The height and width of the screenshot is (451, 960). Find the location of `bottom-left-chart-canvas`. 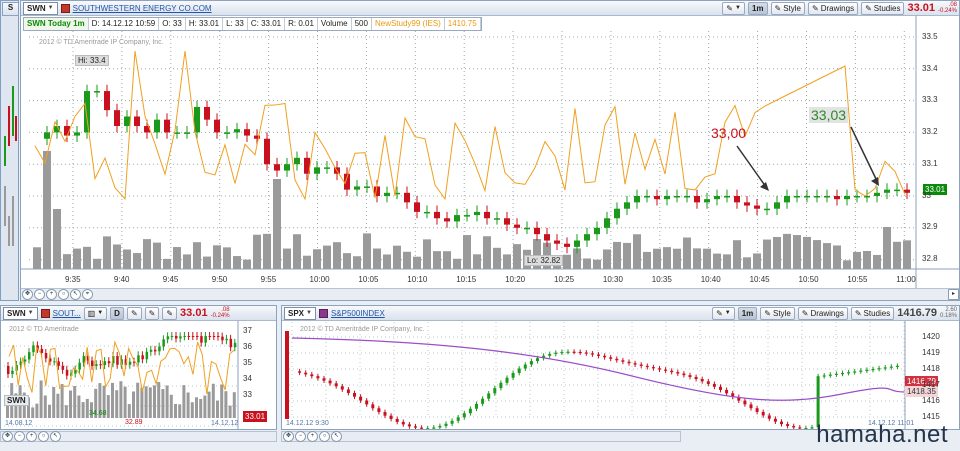

bottom-left-chart-canvas is located at coordinates (139, 368).